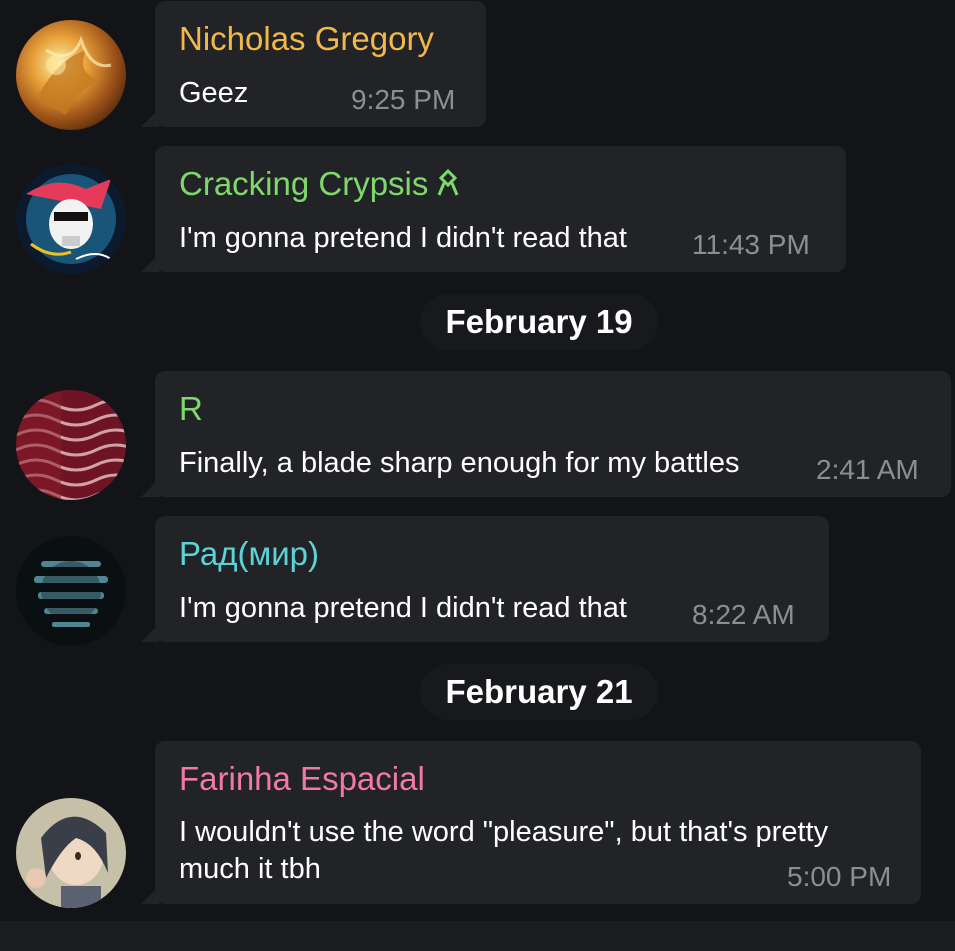  What do you see at coordinates (306, 39) in the screenshot?
I see `sender-name: Nicholas Gregory` at bounding box center [306, 39].